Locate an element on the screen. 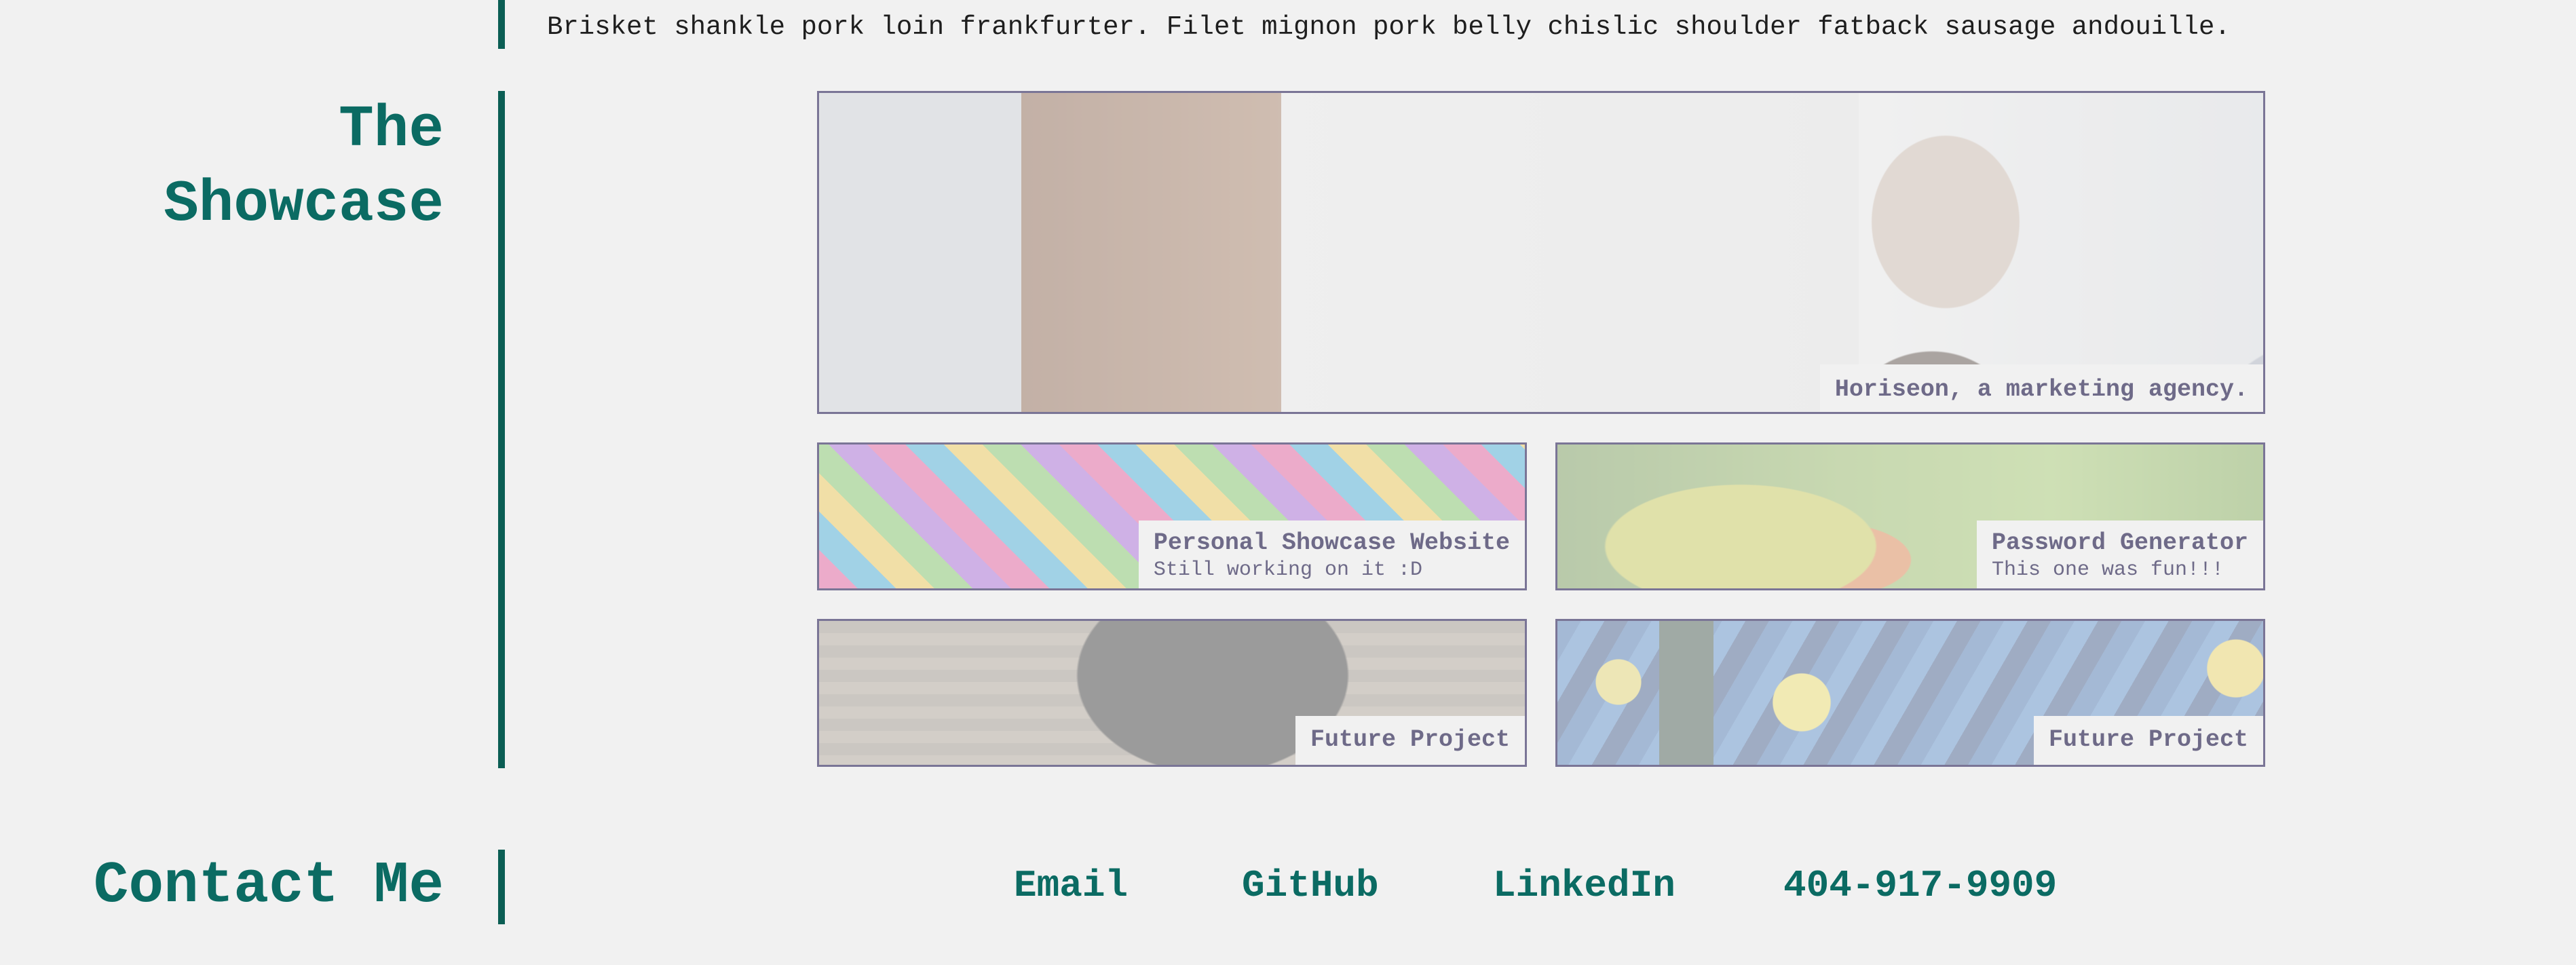 Image resolution: width=2576 pixels, height=965 pixels. hero-project-title: Horiseon, a marketing agency. is located at coordinates (2041, 389).